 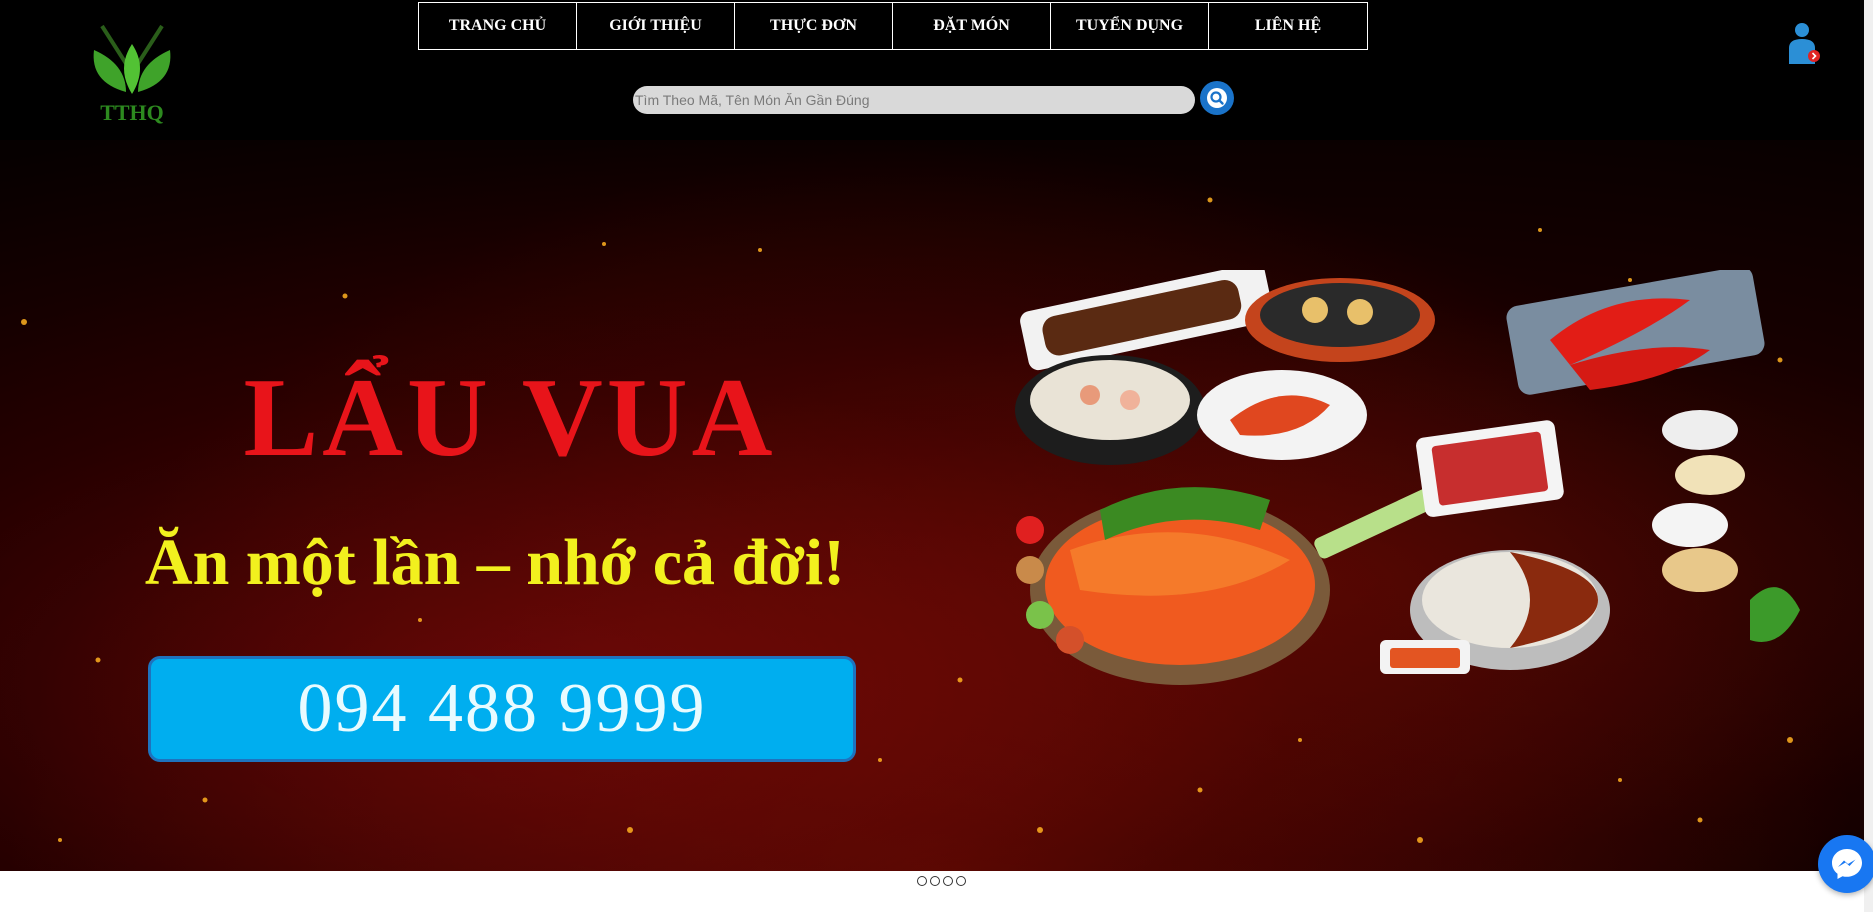 I want to click on hero-tagline: Ăn một lần – nhớ cả đời!, so click(x=495, y=562).